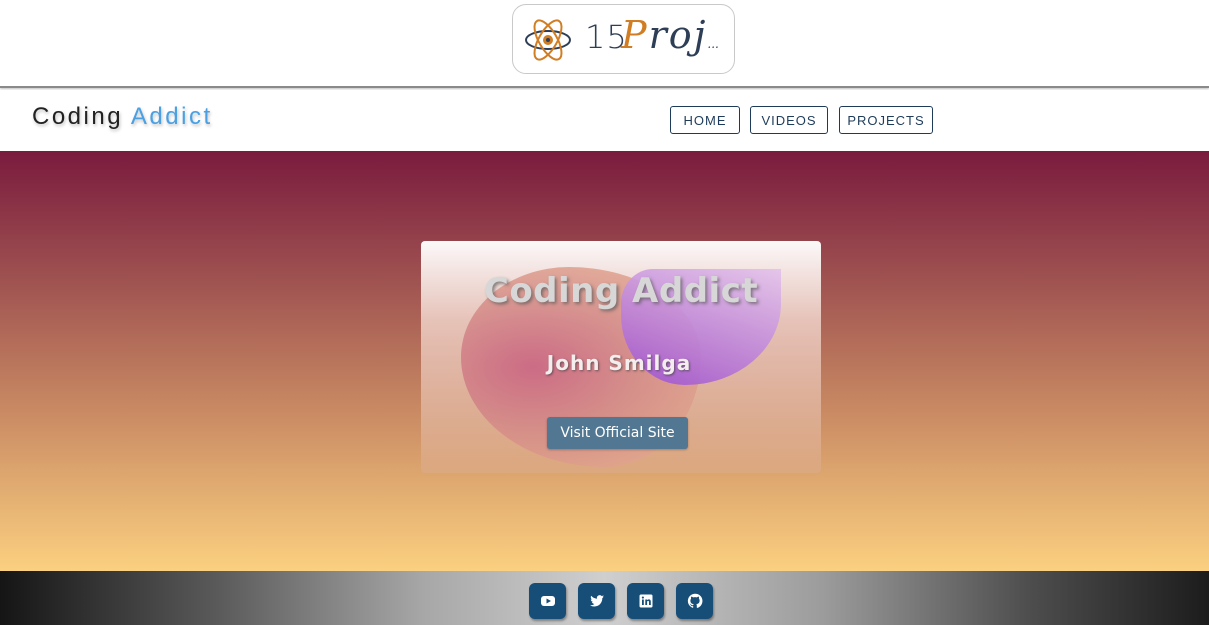 The height and width of the screenshot is (625, 1209). Describe the element at coordinates (548, 40) in the screenshot. I see `atom-icon` at that location.